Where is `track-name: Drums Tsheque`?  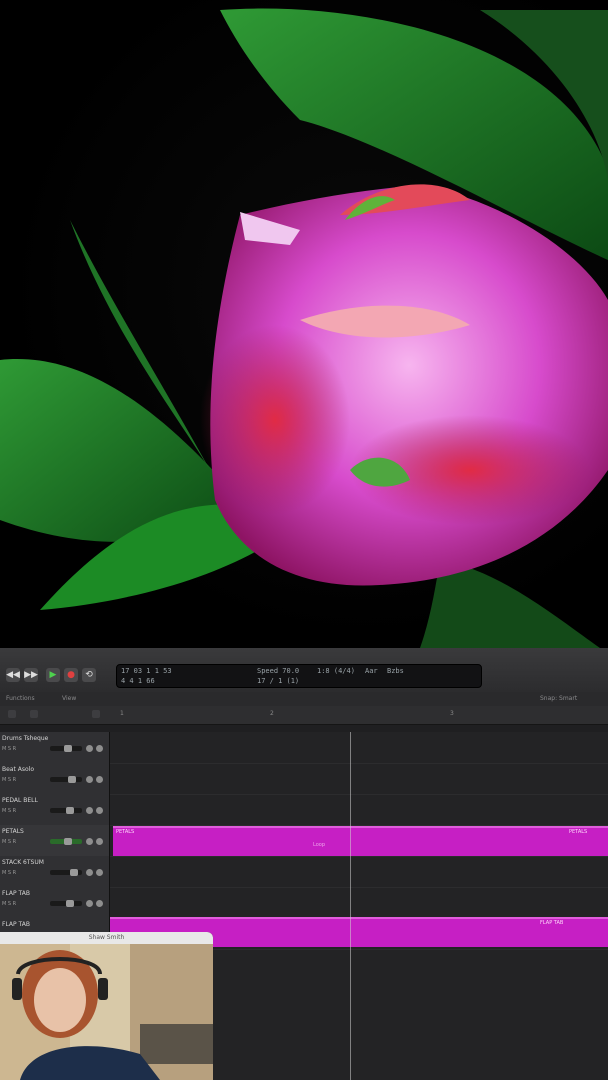 track-name: Drums Tsheque is located at coordinates (25, 738).